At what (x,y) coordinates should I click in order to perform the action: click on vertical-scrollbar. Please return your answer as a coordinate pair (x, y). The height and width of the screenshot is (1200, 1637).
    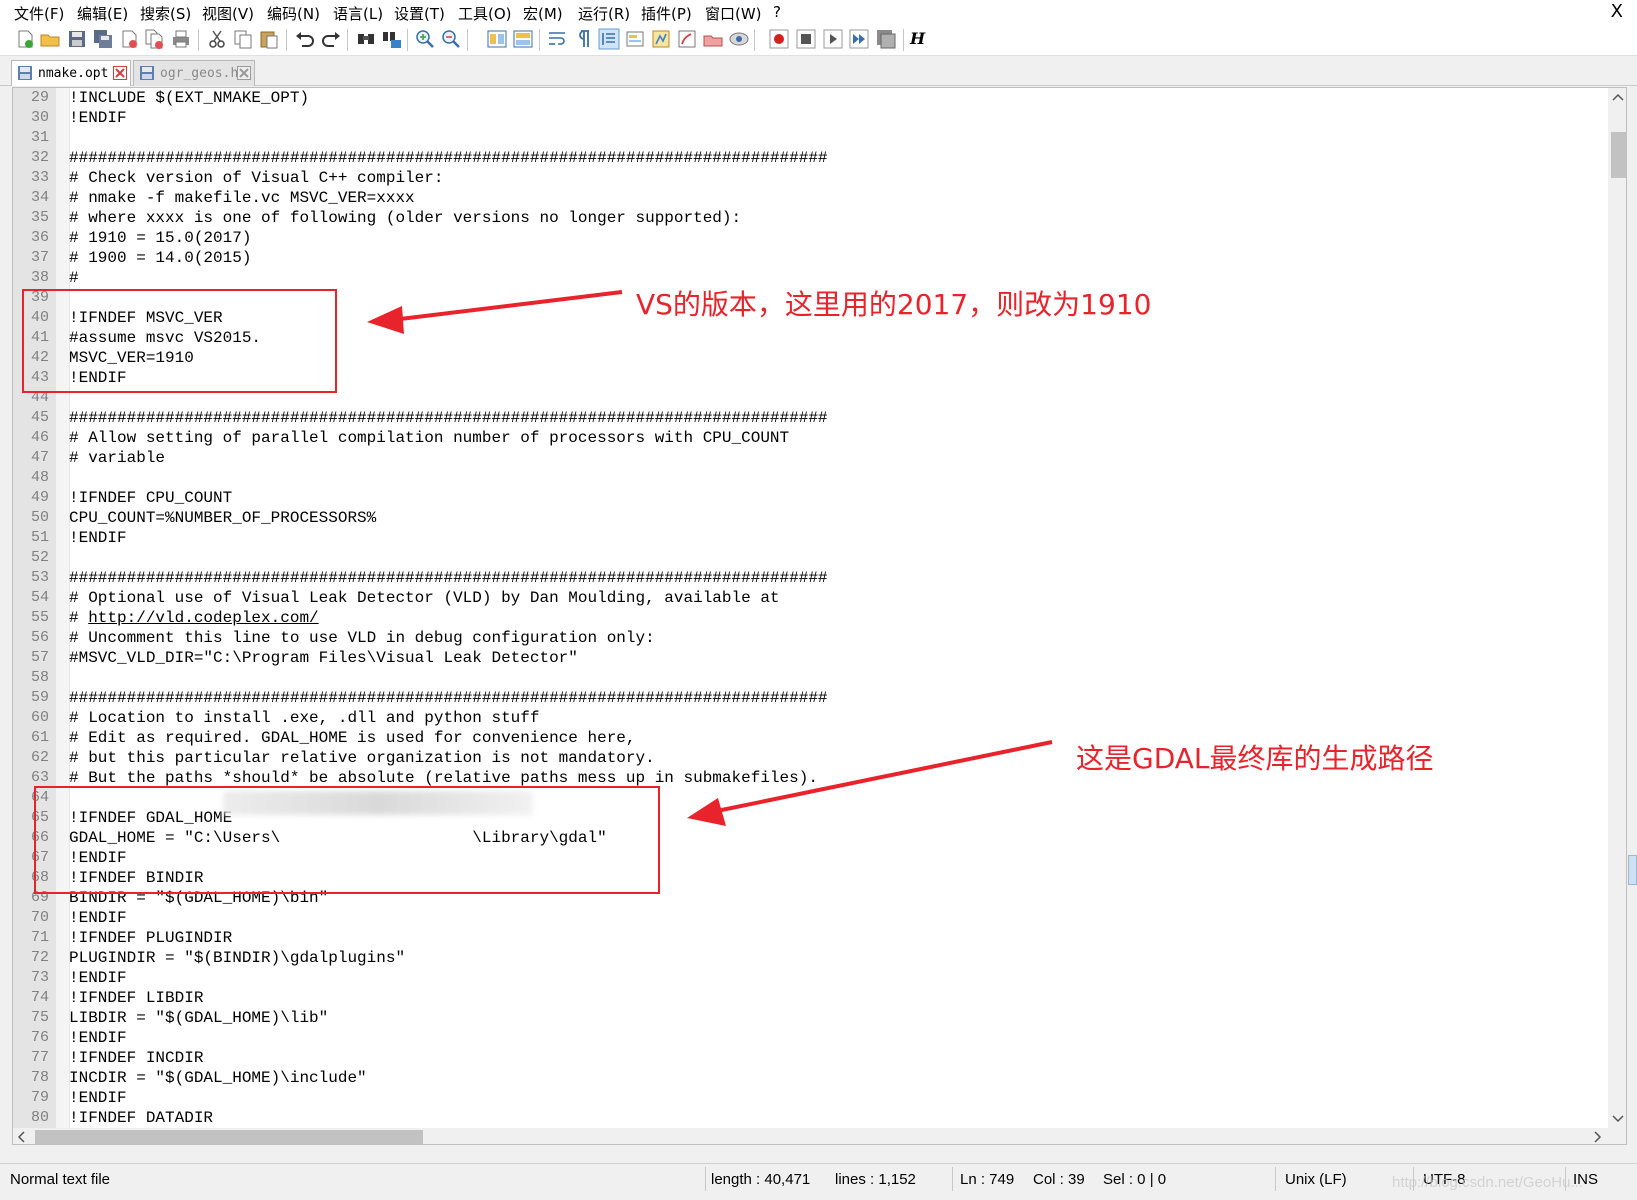
    Looking at the image, I should click on (1617, 608).